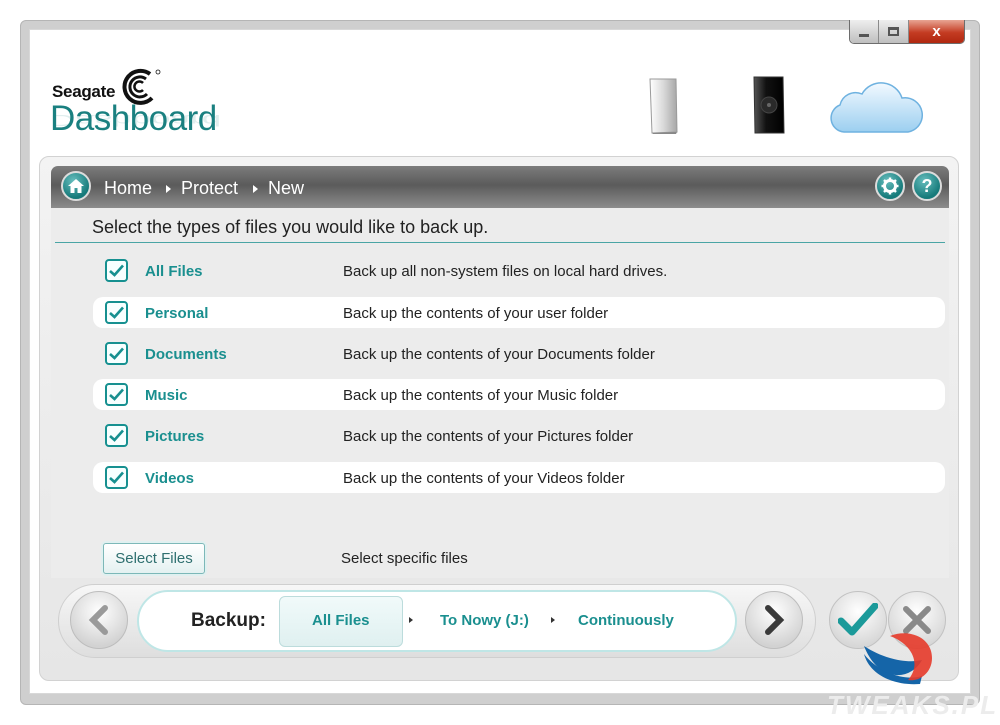 The height and width of the screenshot is (725, 1000). What do you see at coordinates (209, 188) in the screenshot?
I see `breadcrumb-protect: Protect` at bounding box center [209, 188].